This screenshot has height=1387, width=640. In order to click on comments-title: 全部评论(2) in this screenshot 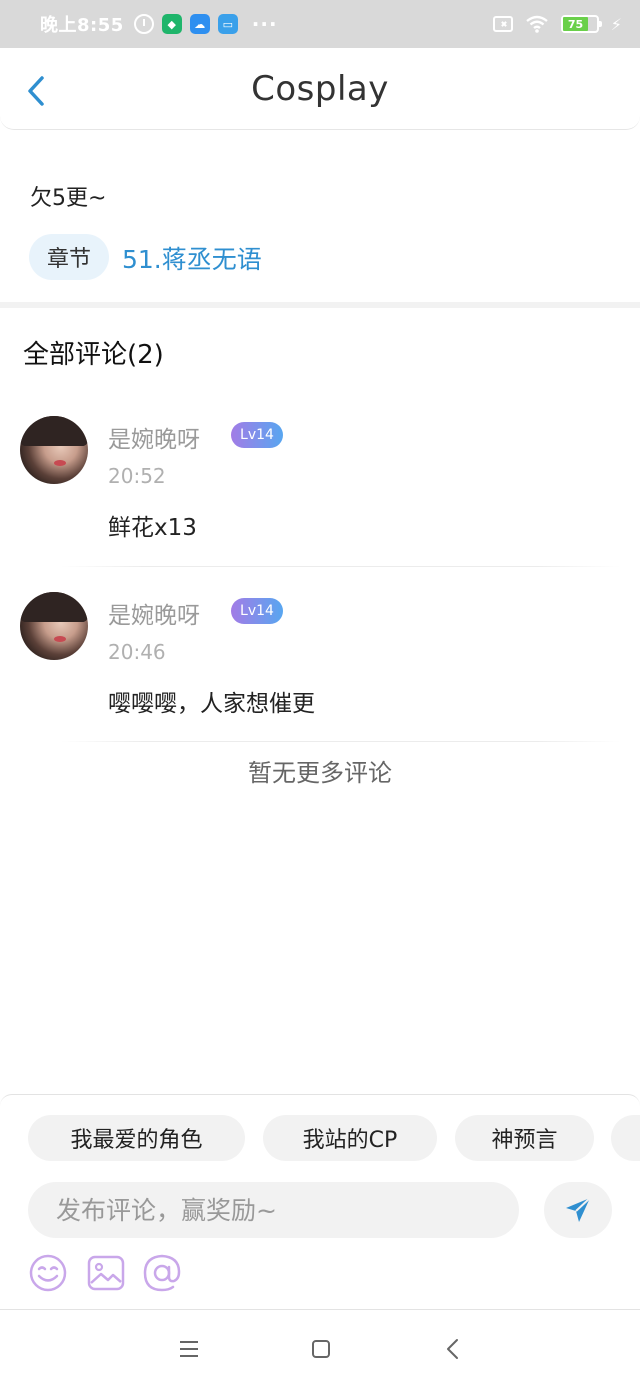, I will do `click(93, 355)`.